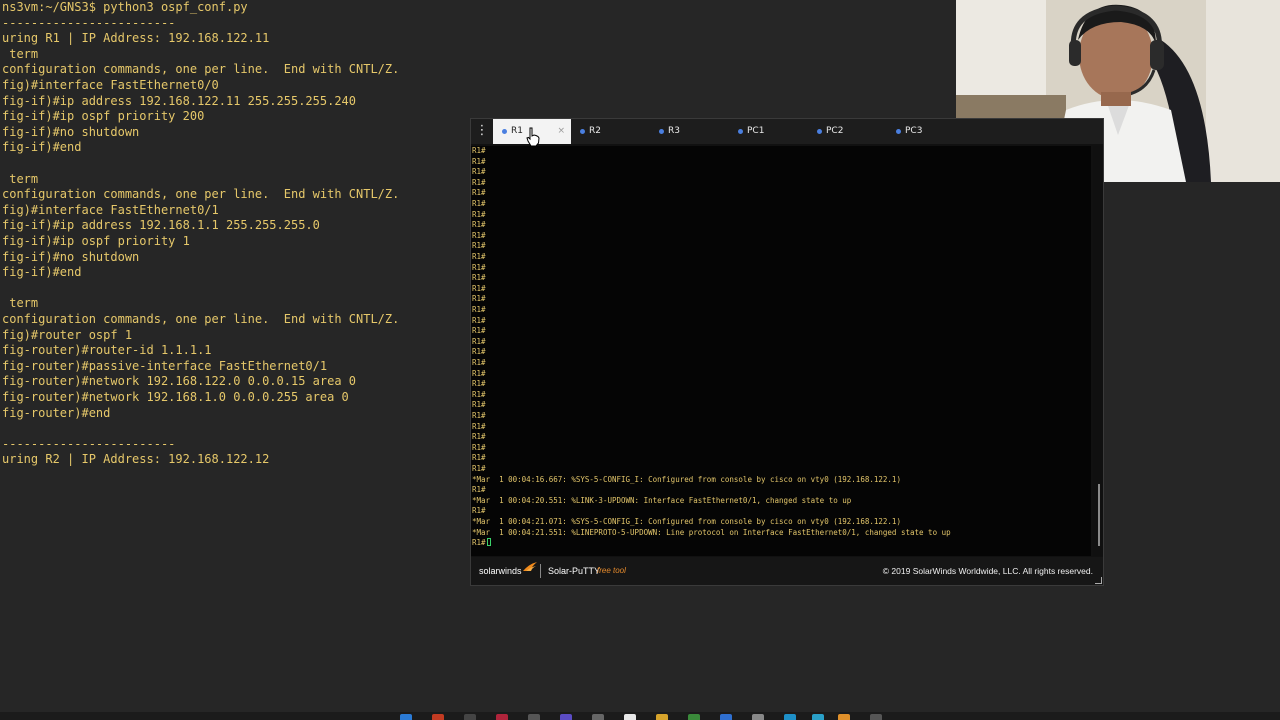 The width and height of the screenshot is (1280, 720). Describe the element at coordinates (914, 131) in the screenshot. I see `tab-label: PC3` at that location.